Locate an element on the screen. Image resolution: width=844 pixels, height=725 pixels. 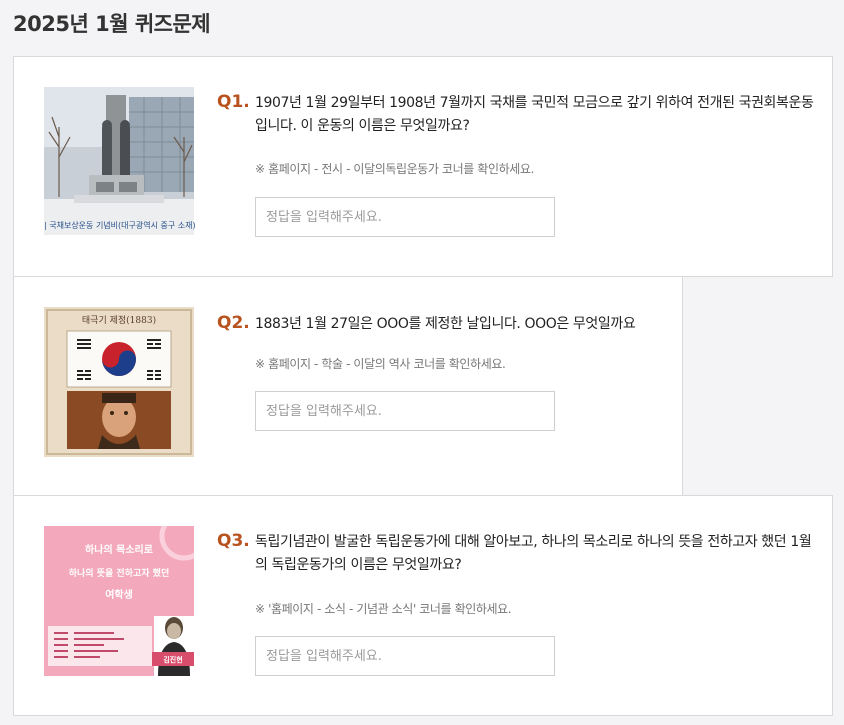
question-number: Q1. is located at coordinates (233, 102).